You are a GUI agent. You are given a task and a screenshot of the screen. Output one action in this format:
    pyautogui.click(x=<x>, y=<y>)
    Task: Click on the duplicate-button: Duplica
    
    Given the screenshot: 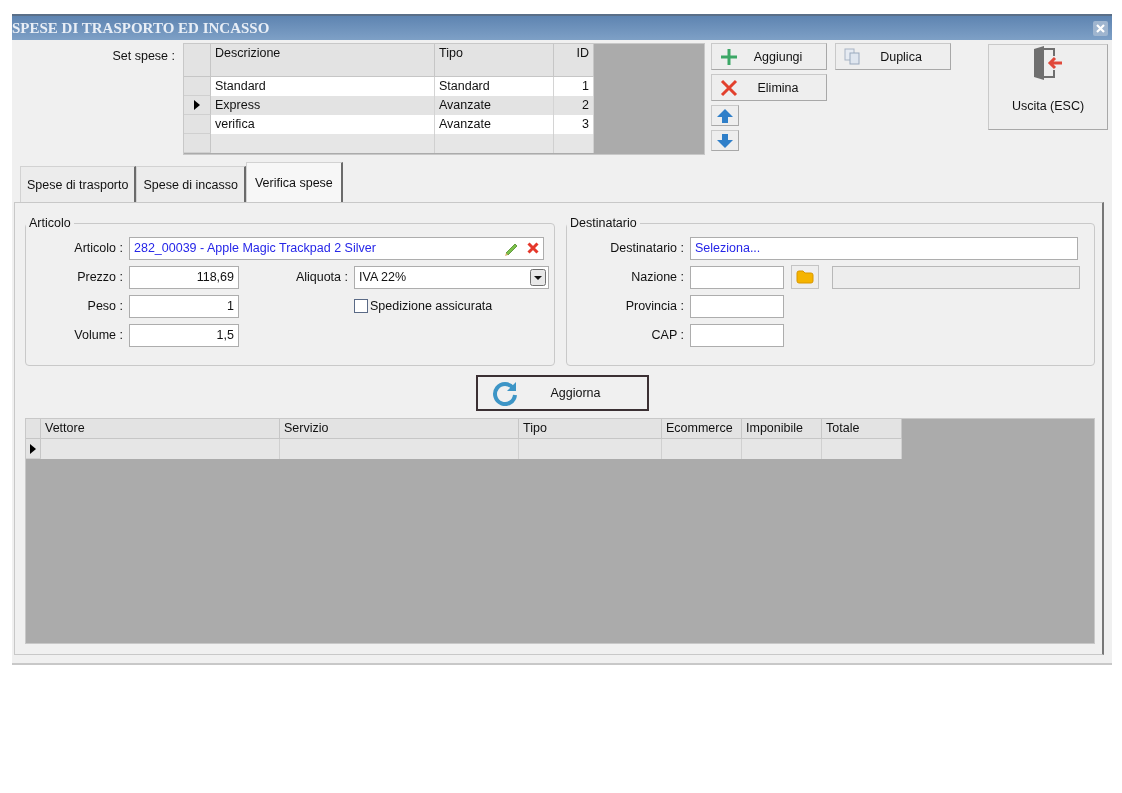 What is the action you would take?
    pyautogui.click(x=893, y=56)
    